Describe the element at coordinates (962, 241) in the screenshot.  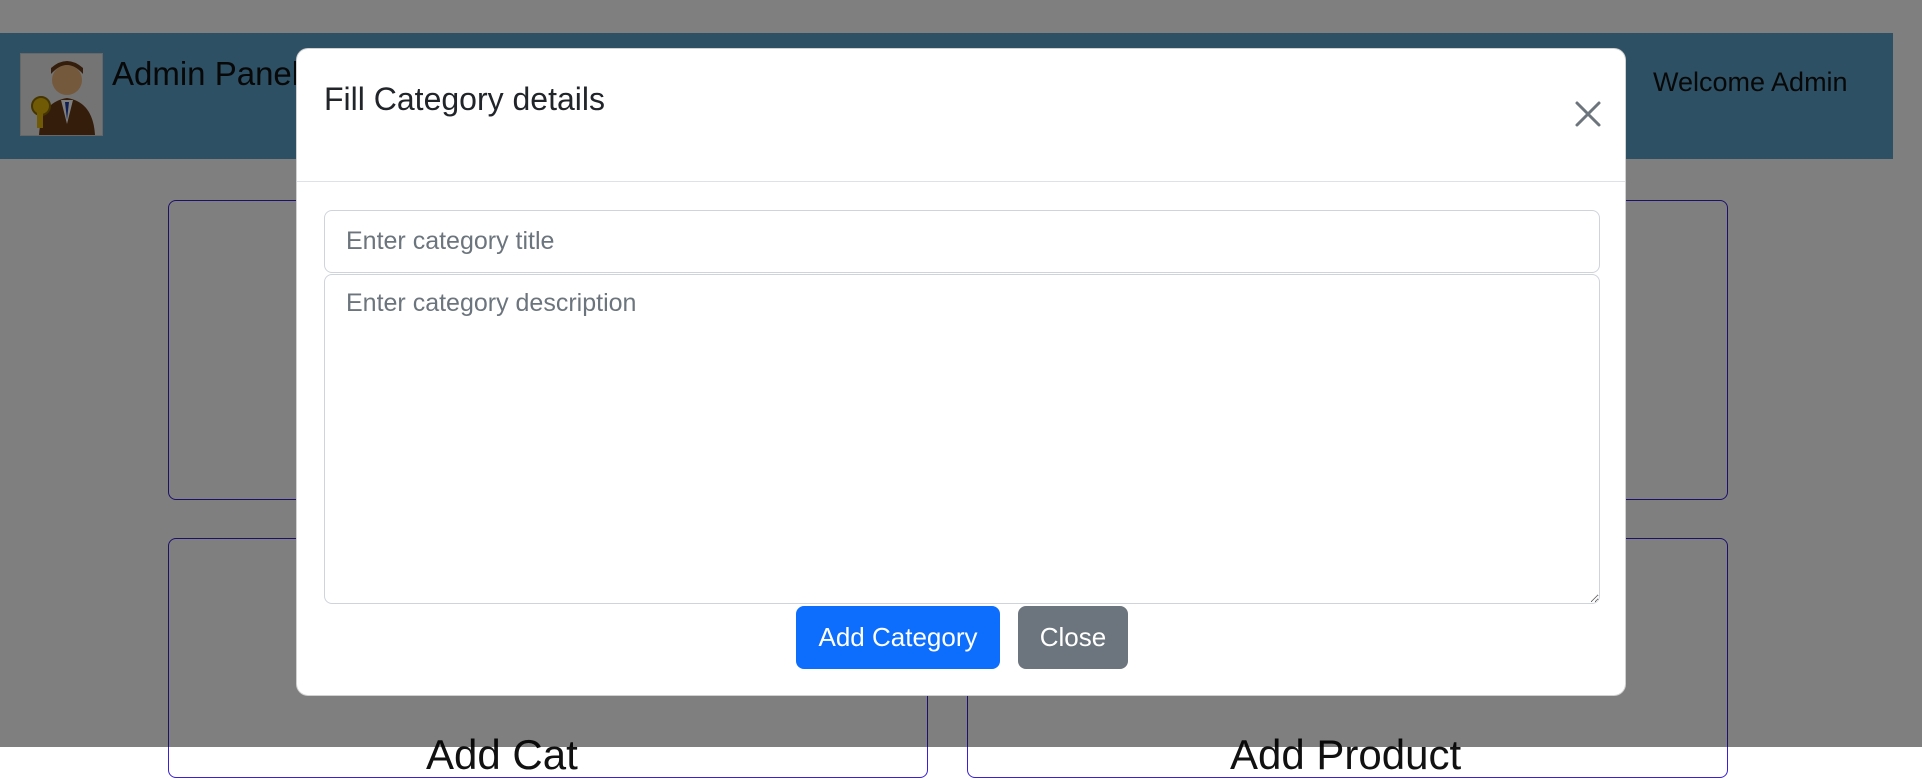
I see `category-title-input` at that location.